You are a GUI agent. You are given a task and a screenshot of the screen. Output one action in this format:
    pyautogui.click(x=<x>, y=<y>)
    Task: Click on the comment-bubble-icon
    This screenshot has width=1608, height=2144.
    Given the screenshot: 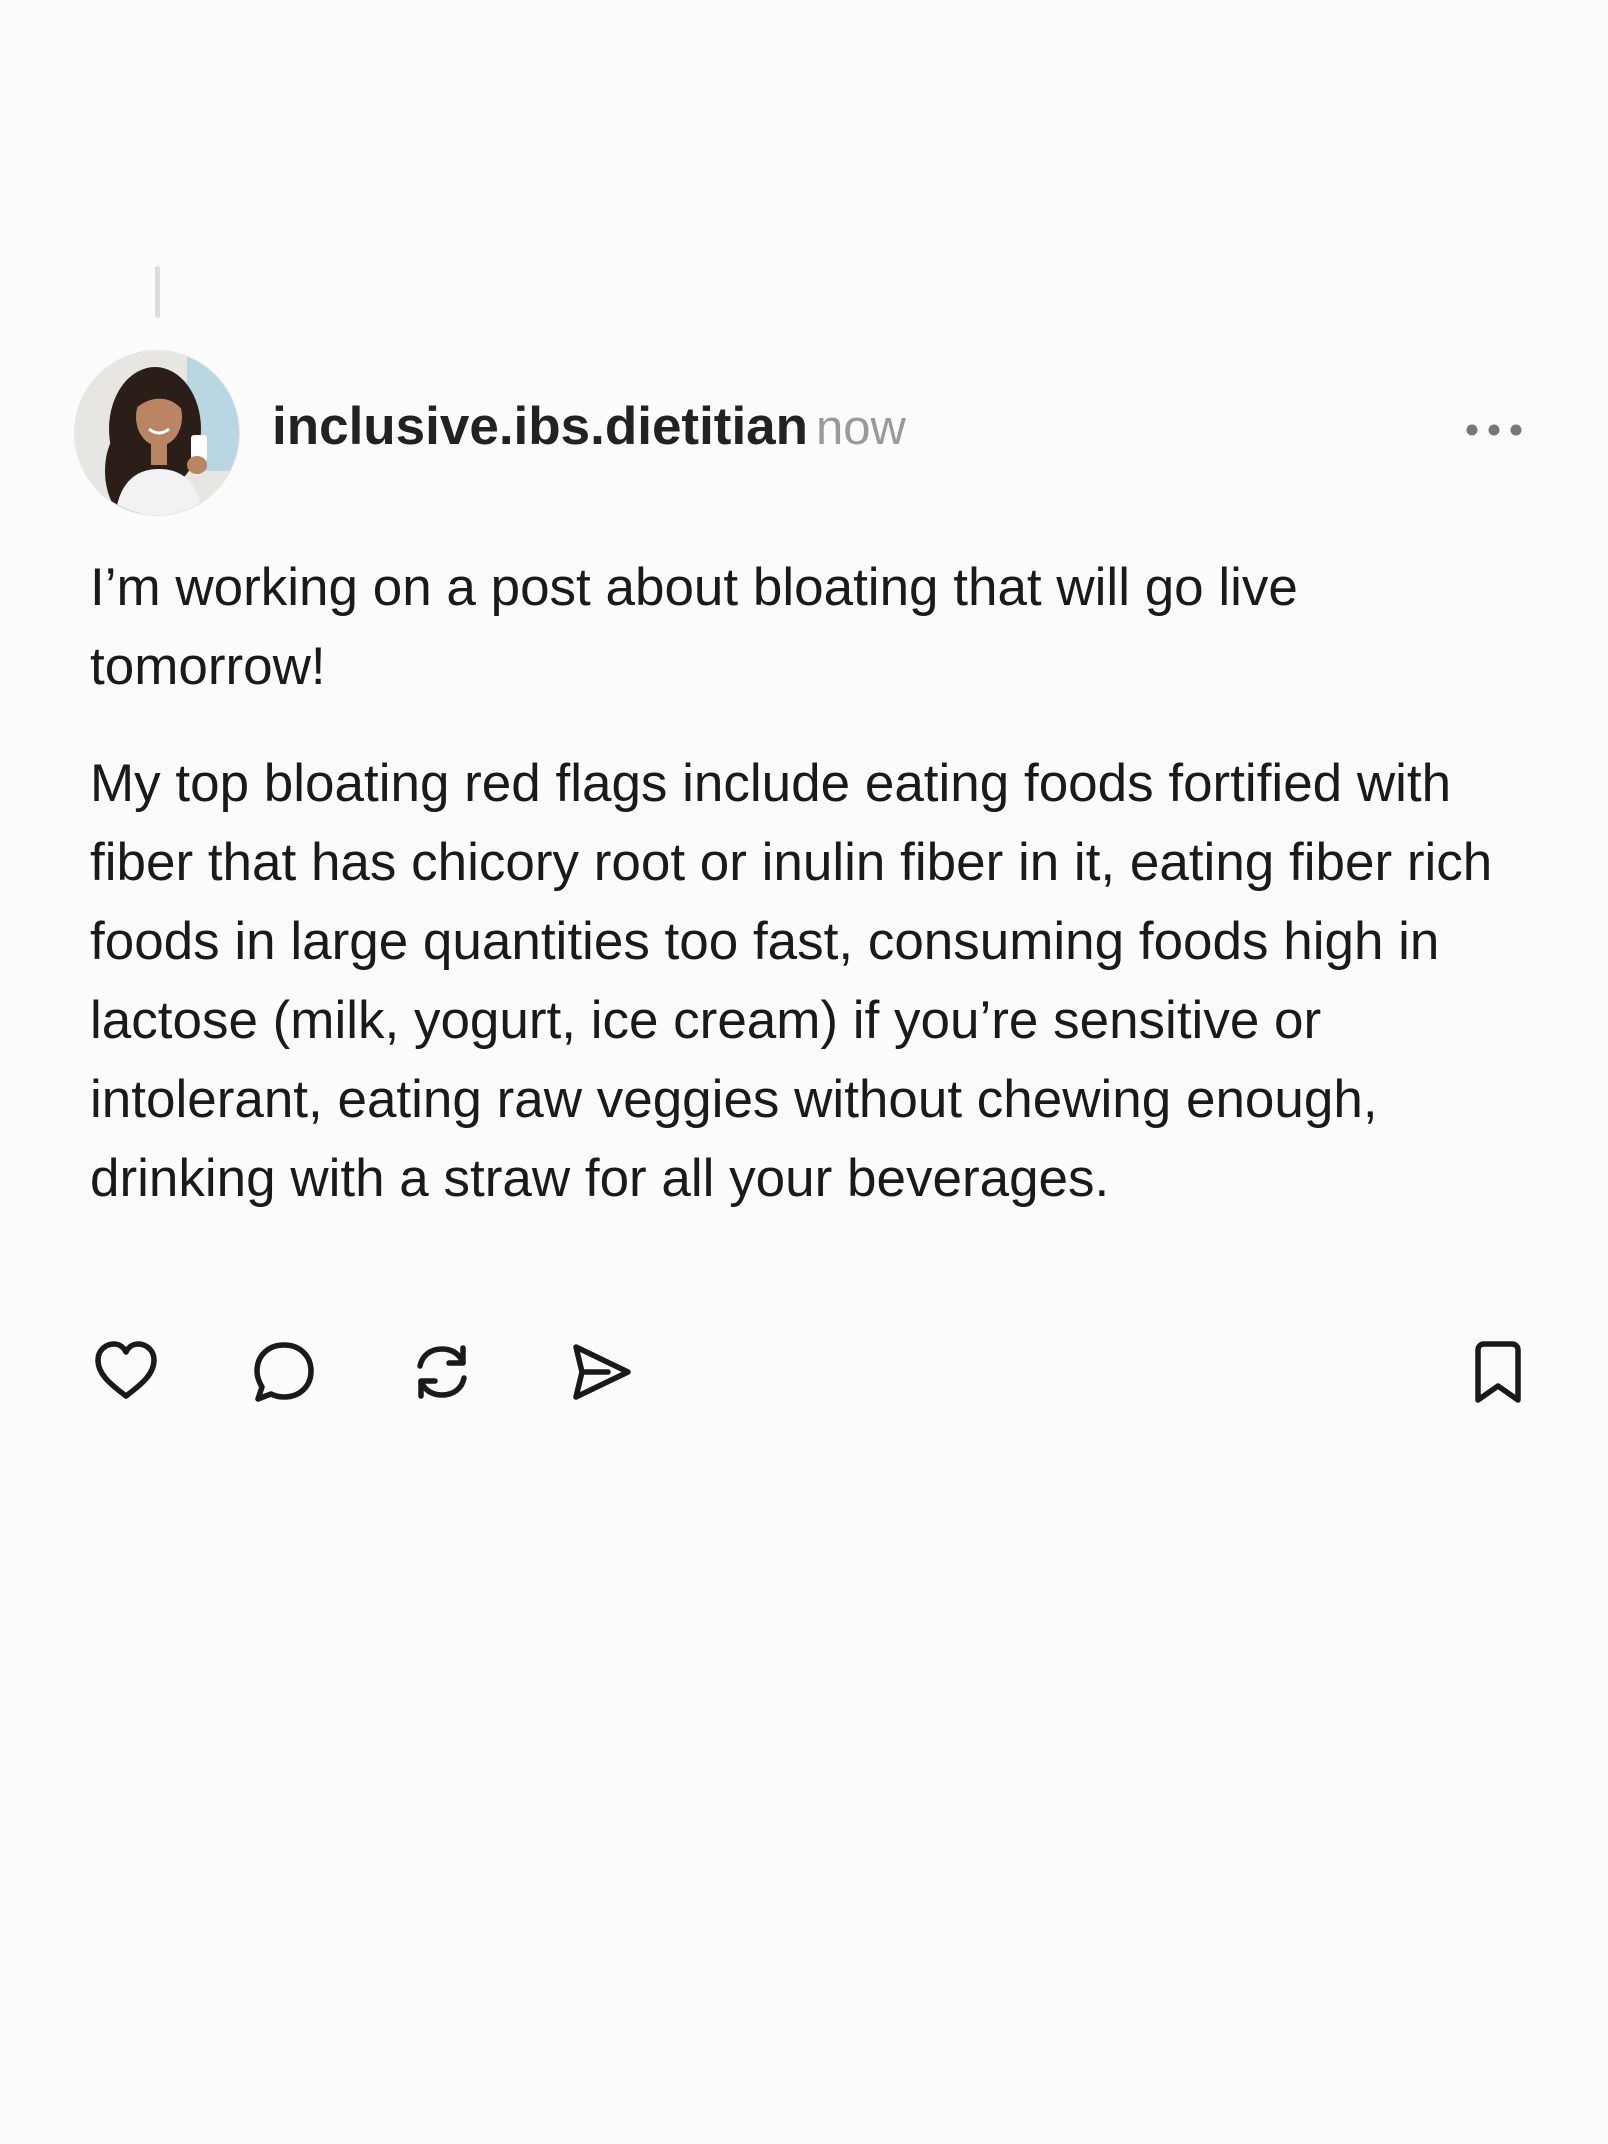 What is the action you would take?
    pyautogui.click(x=284, y=1372)
    